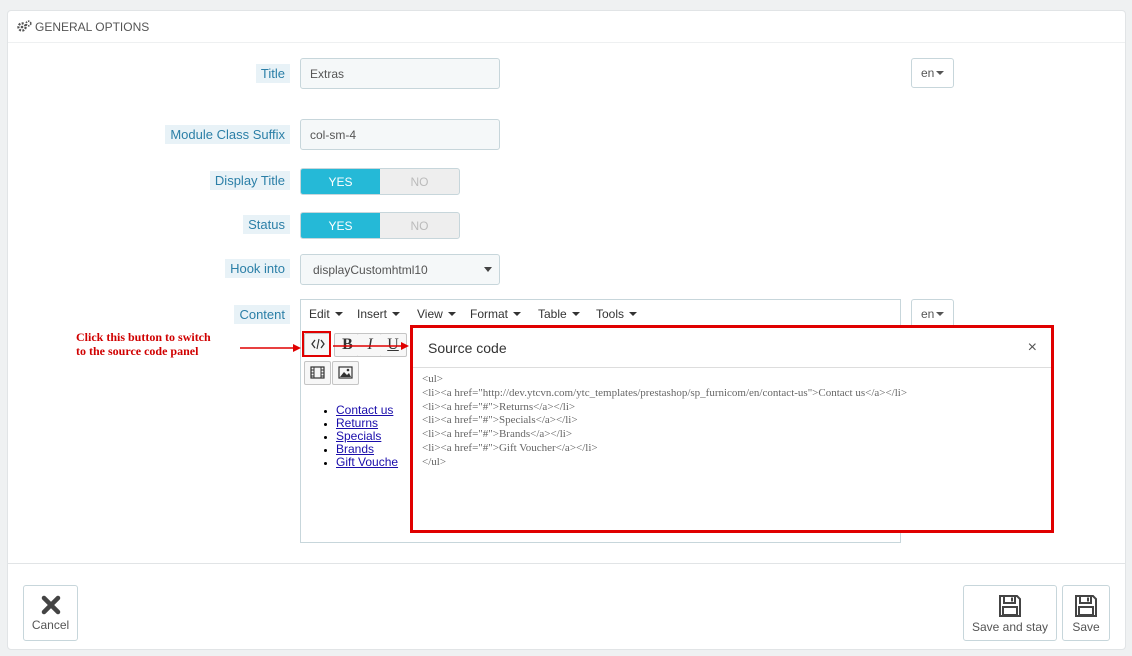  I want to click on close-icon, so click(50, 605).